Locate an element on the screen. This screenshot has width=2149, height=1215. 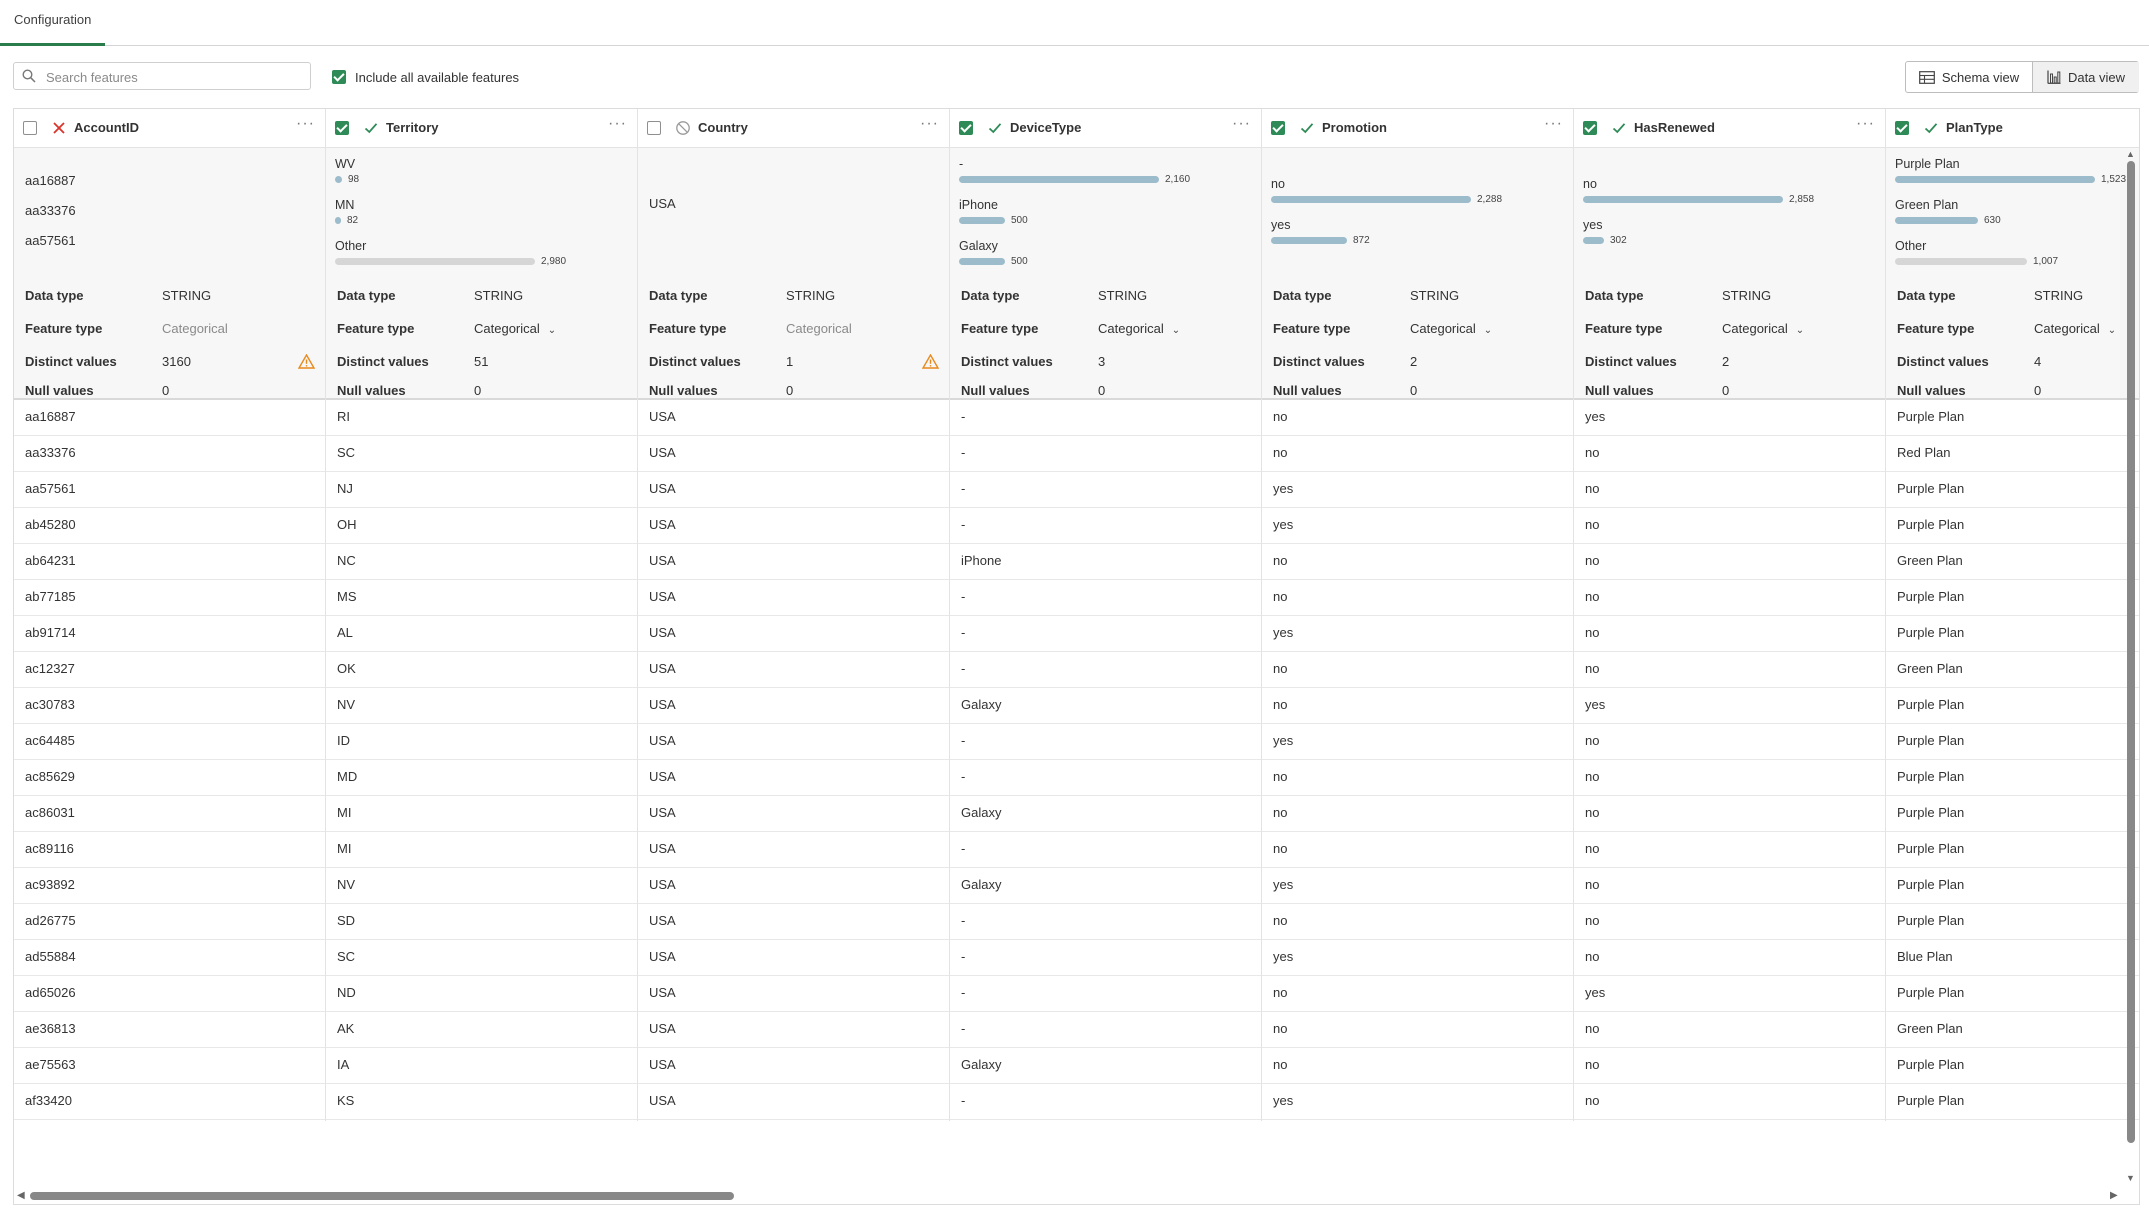
include-all-checkbox is located at coordinates (339, 77).